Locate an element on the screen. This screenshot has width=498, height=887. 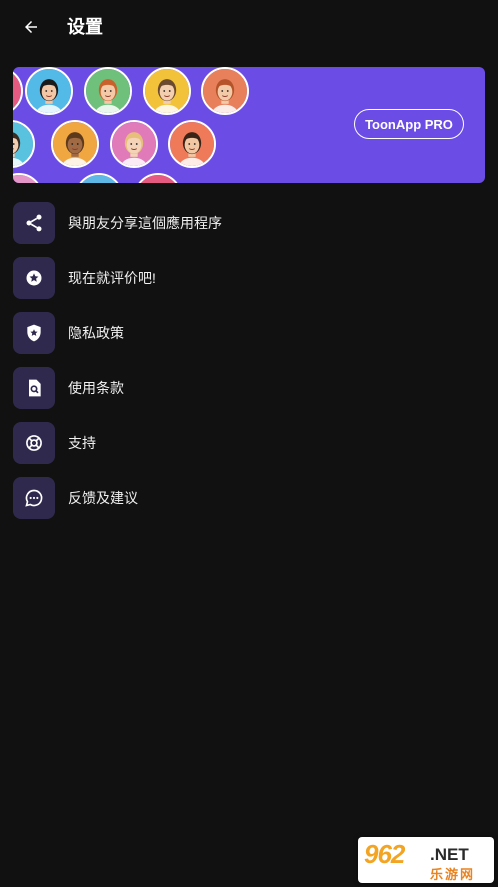
menu-item-label: 现在就评价吧! is located at coordinates (112, 278).